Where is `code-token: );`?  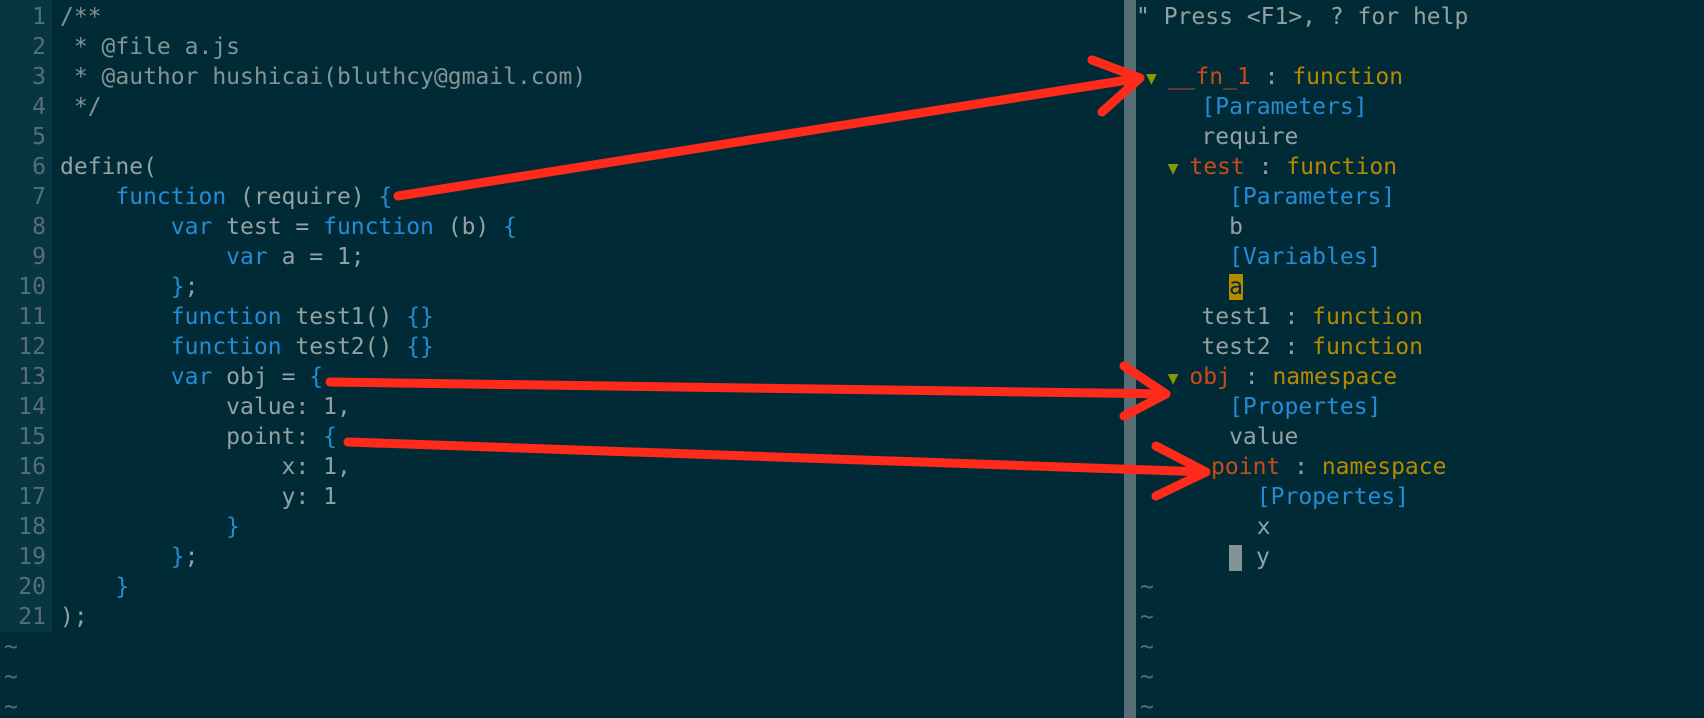
code-token: ); is located at coordinates (74, 617).